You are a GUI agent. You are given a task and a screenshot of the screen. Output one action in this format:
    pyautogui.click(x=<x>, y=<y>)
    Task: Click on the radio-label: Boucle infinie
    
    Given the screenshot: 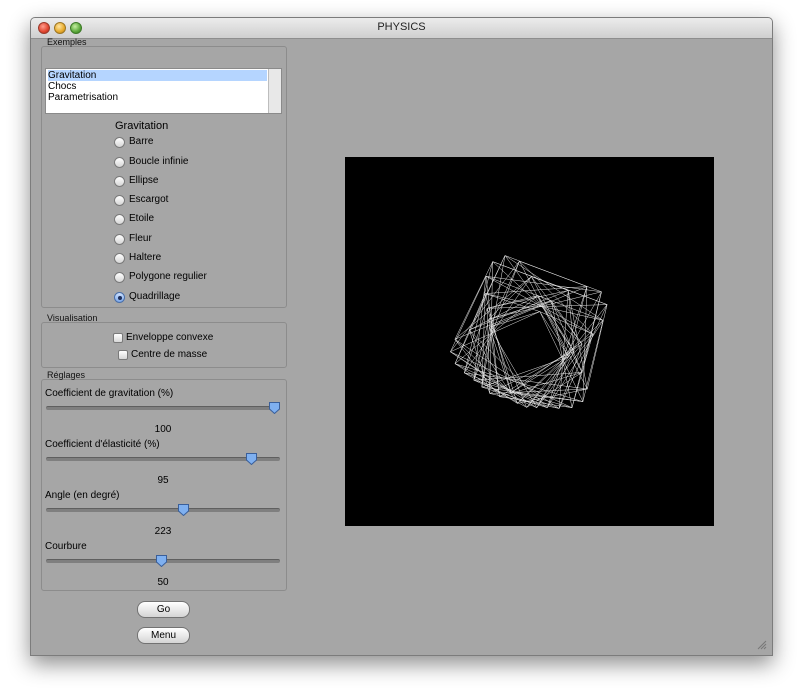 What is the action you would take?
    pyautogui.click(x=159, y=161)
    